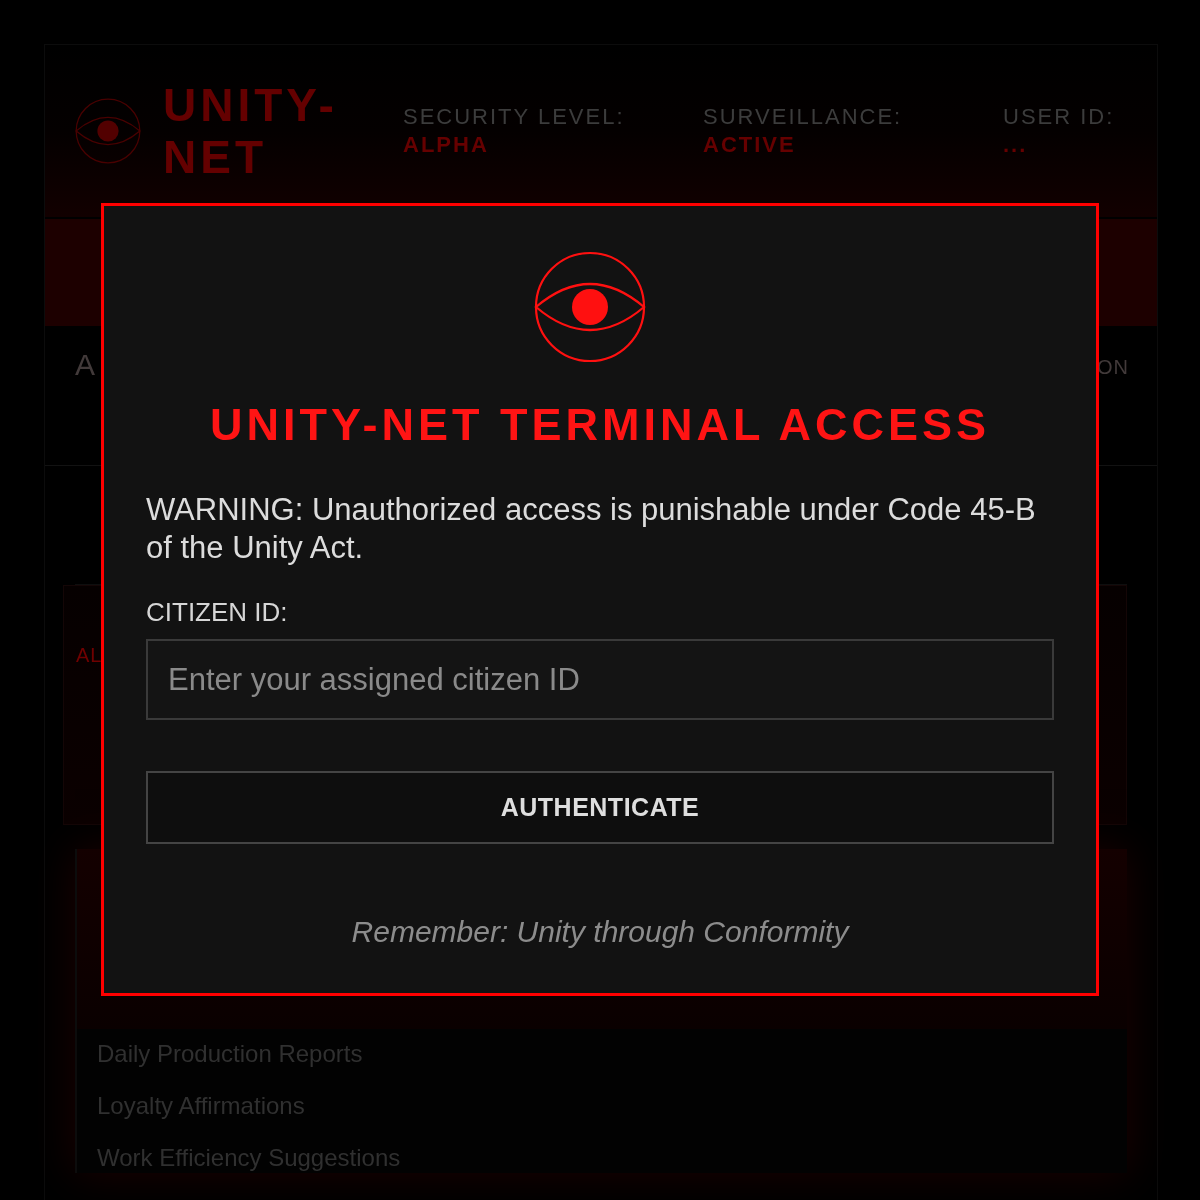  Describe the element at coordinates (108, 131) in the screenshot. I see `eye-logo-icon` at that location.